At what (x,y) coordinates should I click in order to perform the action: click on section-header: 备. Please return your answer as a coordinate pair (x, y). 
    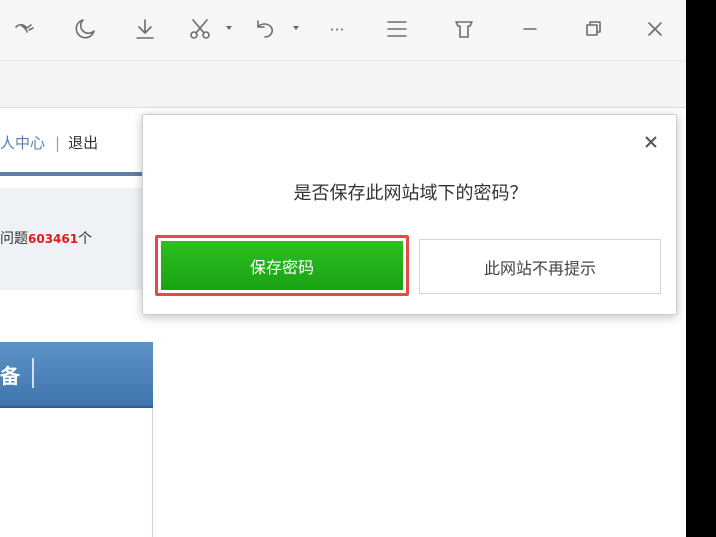
    Looking at the image, I should click on (76, 375).